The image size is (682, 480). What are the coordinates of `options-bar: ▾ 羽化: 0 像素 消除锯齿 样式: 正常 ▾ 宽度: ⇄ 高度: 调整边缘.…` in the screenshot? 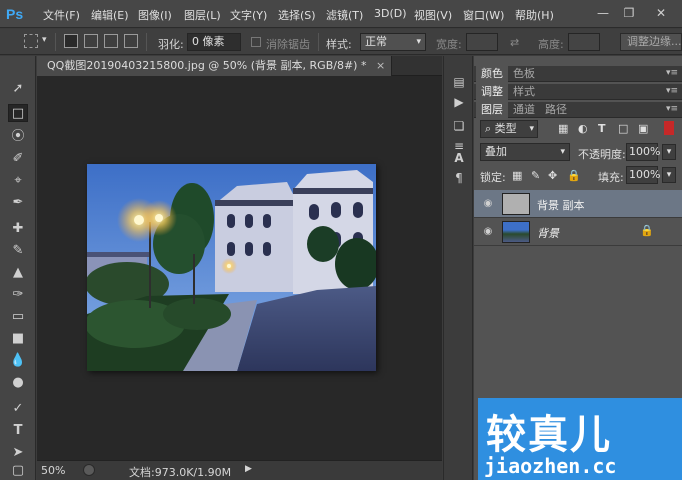 It's located at (341, 42).